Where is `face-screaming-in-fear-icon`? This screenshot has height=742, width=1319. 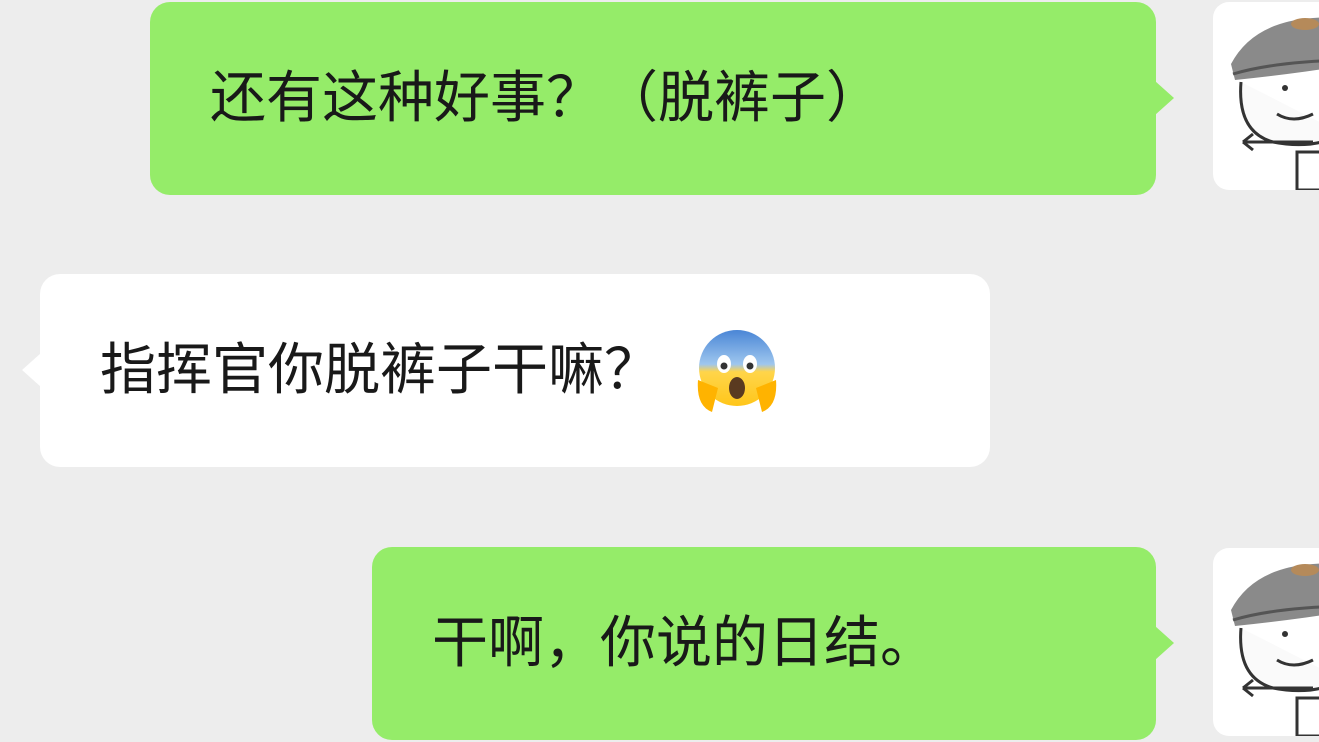 face-screaming-in-fear-icon is located at coordinates (737, 371).